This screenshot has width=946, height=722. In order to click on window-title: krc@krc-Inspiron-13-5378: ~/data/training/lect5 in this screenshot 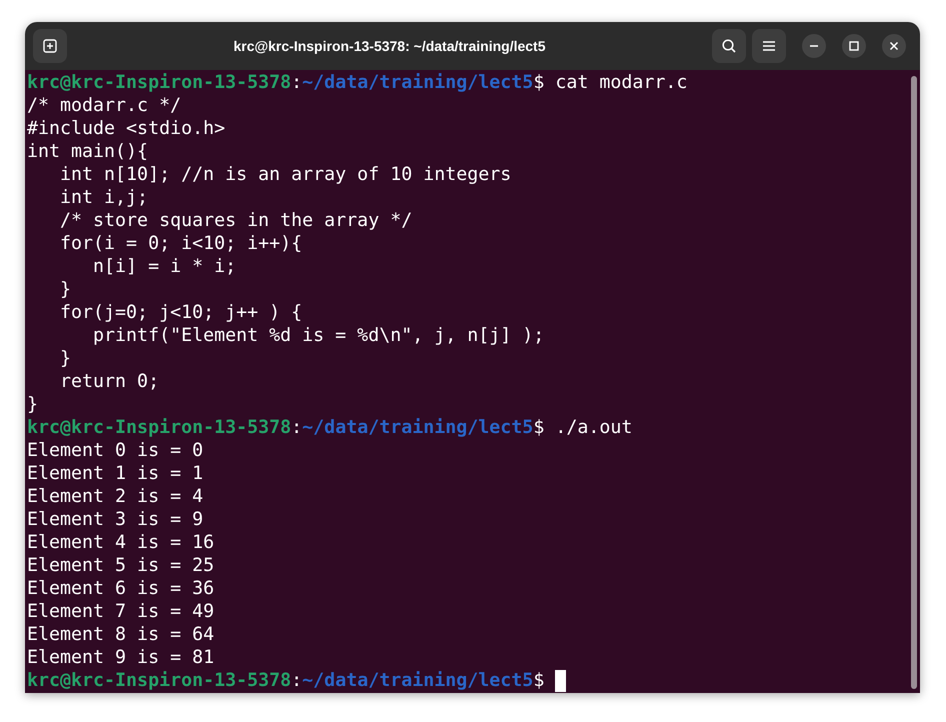, I will do `click(389, 46)`.